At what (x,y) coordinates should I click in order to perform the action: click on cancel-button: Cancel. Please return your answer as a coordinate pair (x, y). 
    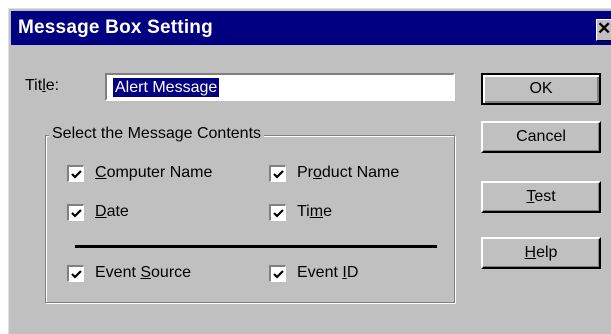
    Looking at the image, I should click on (541, 137).